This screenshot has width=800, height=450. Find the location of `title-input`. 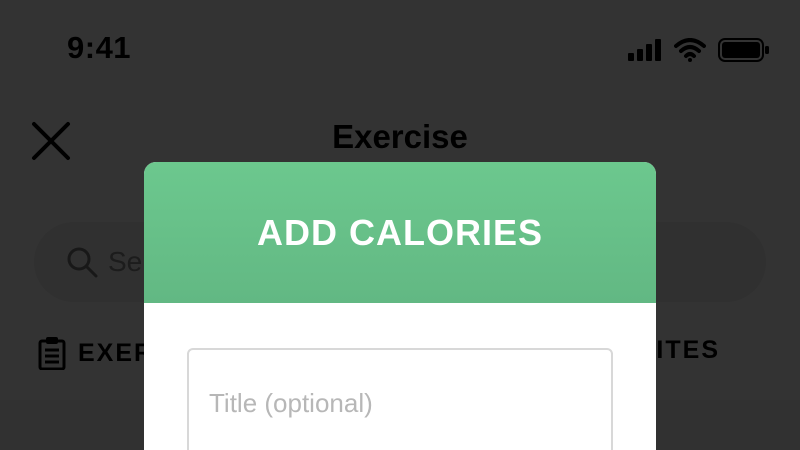

title-input is located at coordinates (400, 399).